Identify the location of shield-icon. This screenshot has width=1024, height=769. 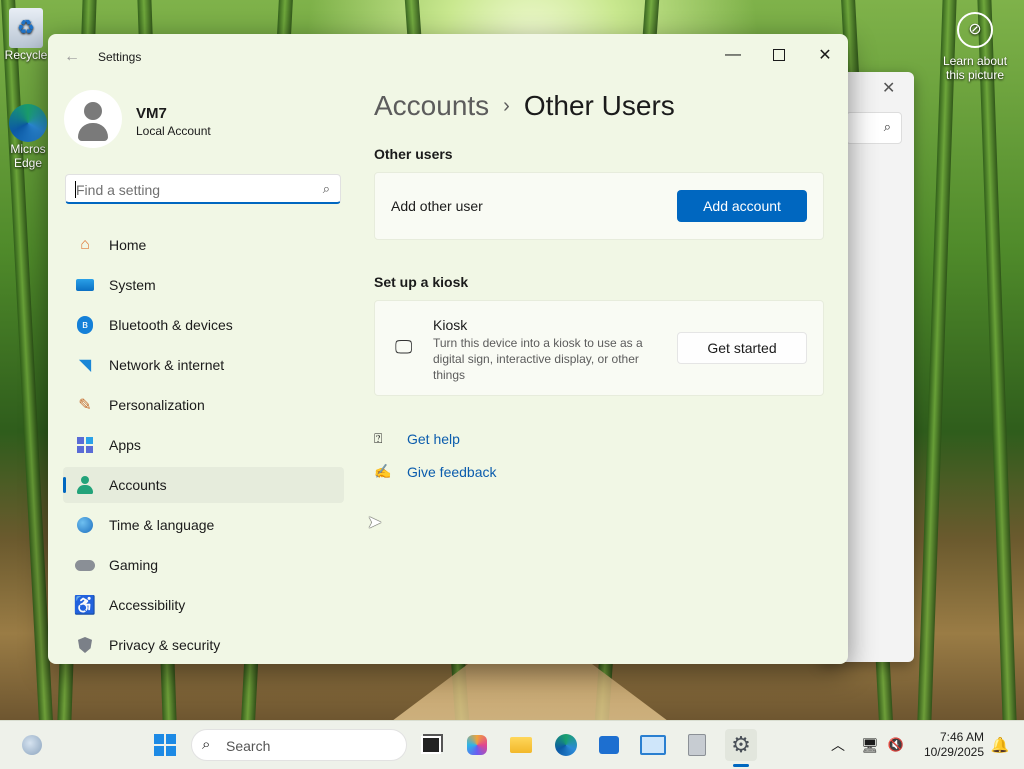
(85, 645).